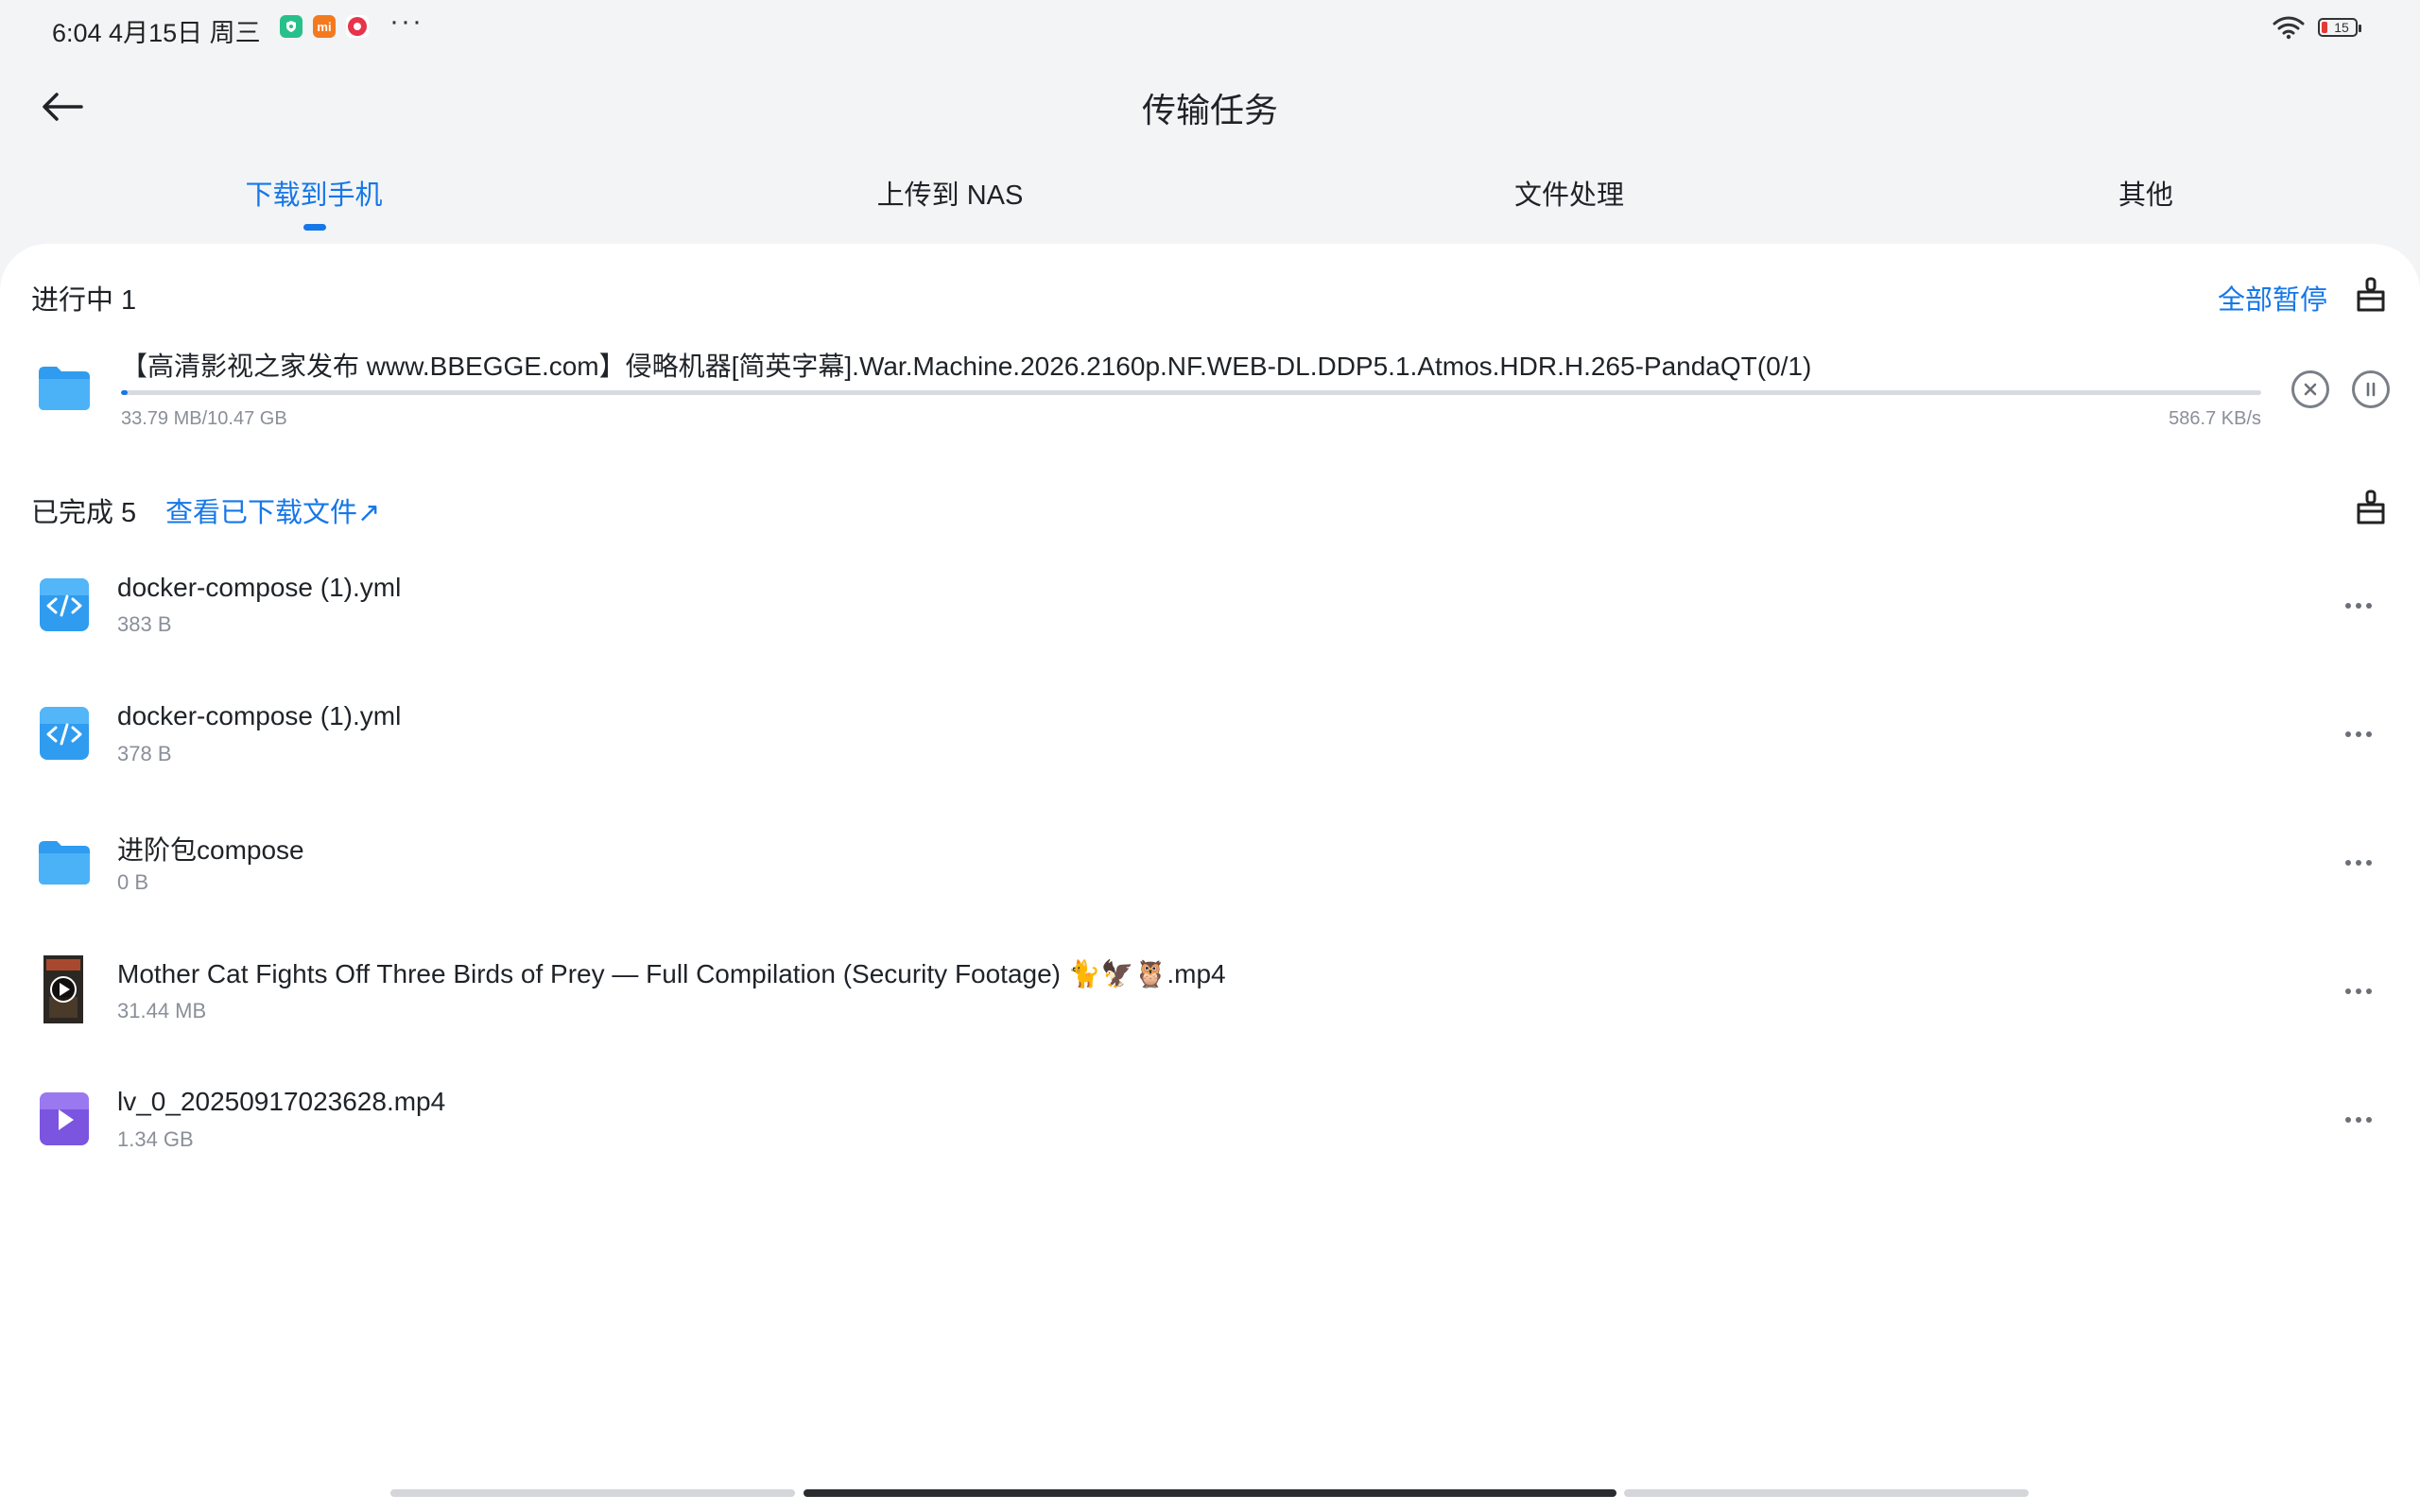 The width and height of the screenshot is (2420, 1512). Describe the element at coordinates (64, 1119) in the screenshot. I see `video-file-icon` at that location.